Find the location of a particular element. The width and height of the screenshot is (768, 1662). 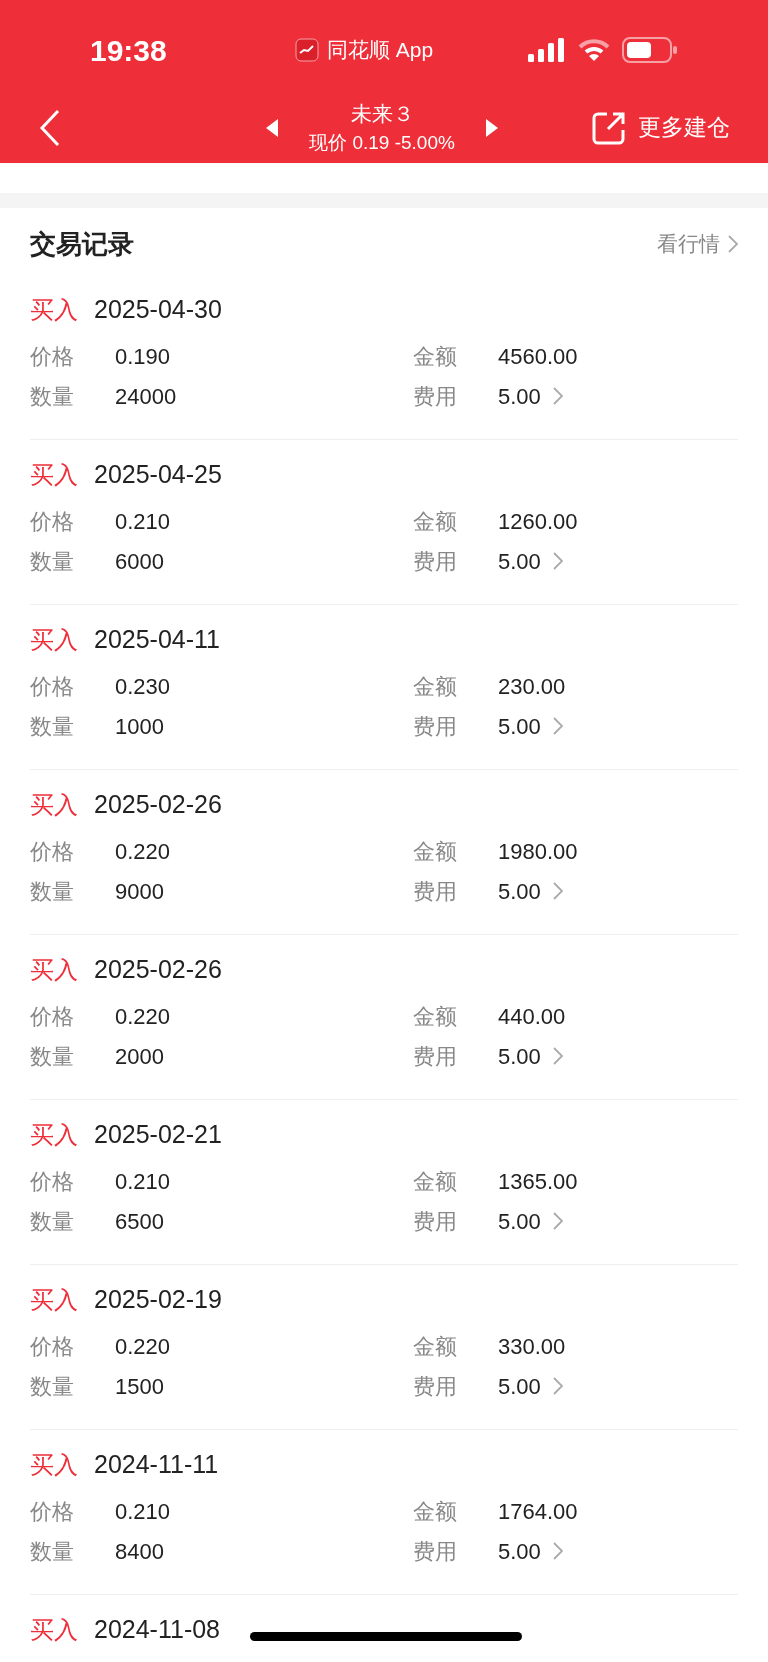

field-value: 1764.00 is located at coordinates (538, 1511).